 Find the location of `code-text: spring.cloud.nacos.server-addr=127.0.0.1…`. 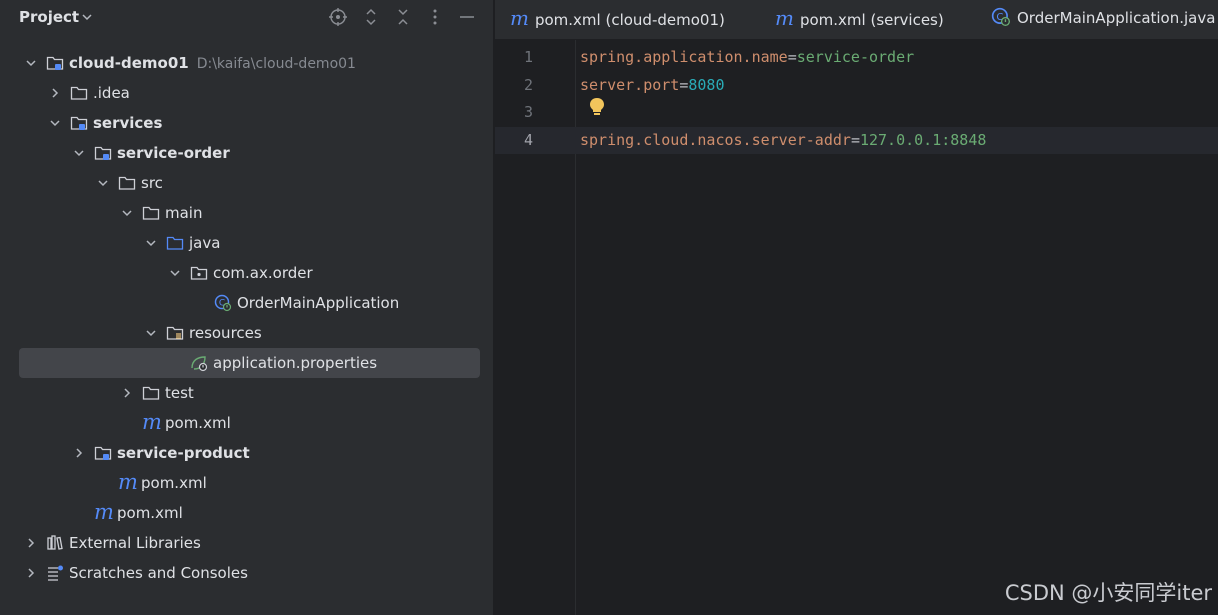

code-text: spring.cloud.nacos.server-addr=127.0.0.1… is located at coordinates (783, 140).